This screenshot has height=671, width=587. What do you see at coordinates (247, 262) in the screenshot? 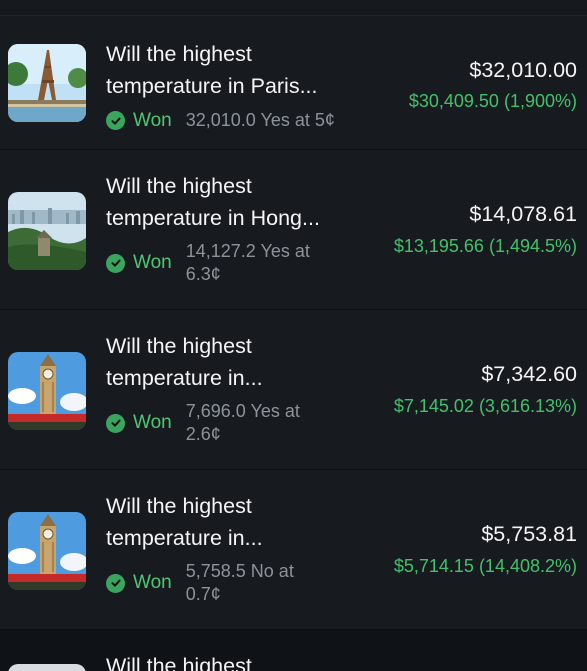
I see `shares-info: 14,127.2 Yes at 6.3¢` at bounding box center [247, 262].